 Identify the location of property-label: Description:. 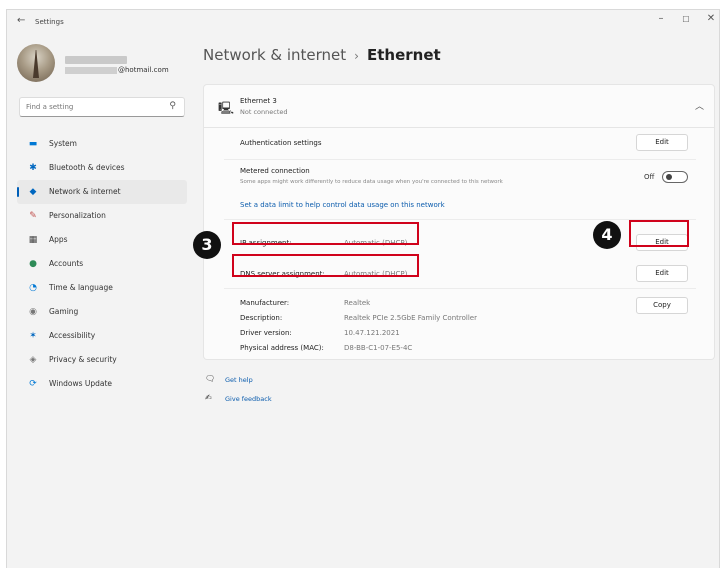
(261, 318).